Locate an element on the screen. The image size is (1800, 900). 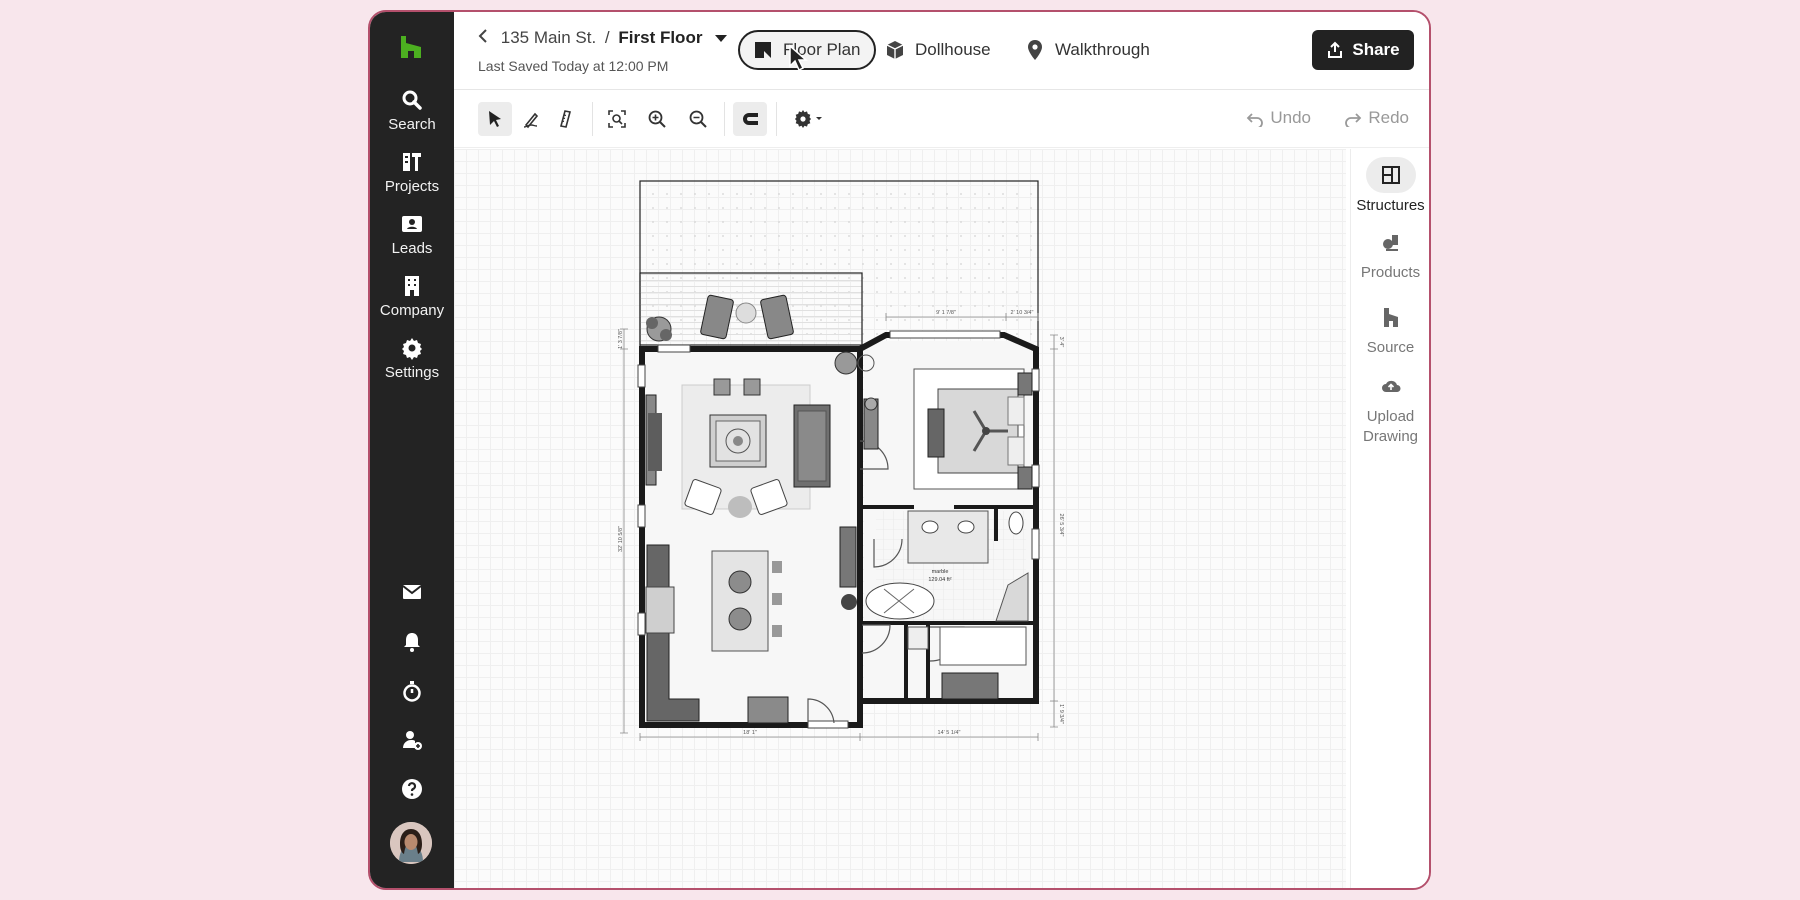
measure-icon is located at coordinates (565, 119).